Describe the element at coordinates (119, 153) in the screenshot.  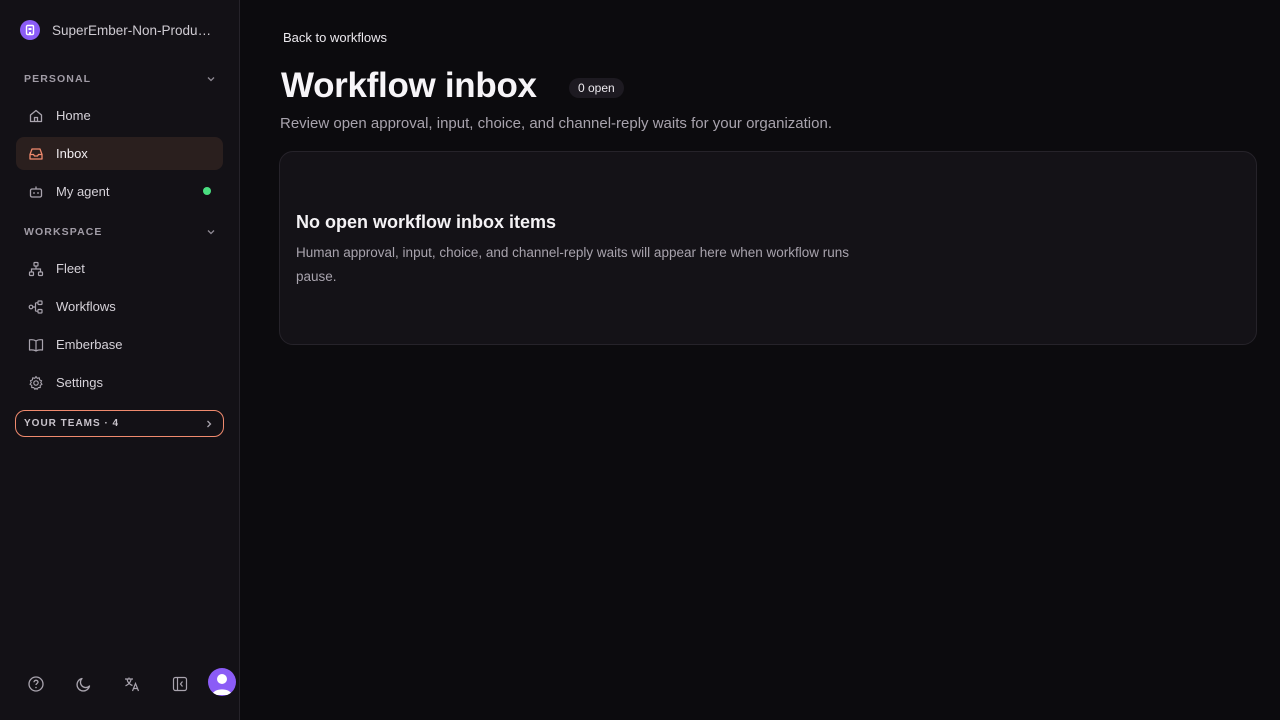
I see `sidebar-item-inbox: Inbox` at that location.